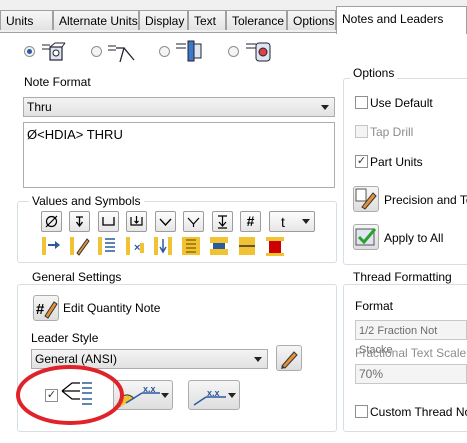 This screenshot has width=467, height=443. What do you see at coordinates (374, 306) in the screenshot?
I see `thread-format-label: Format` at bounding box center [374, 306].